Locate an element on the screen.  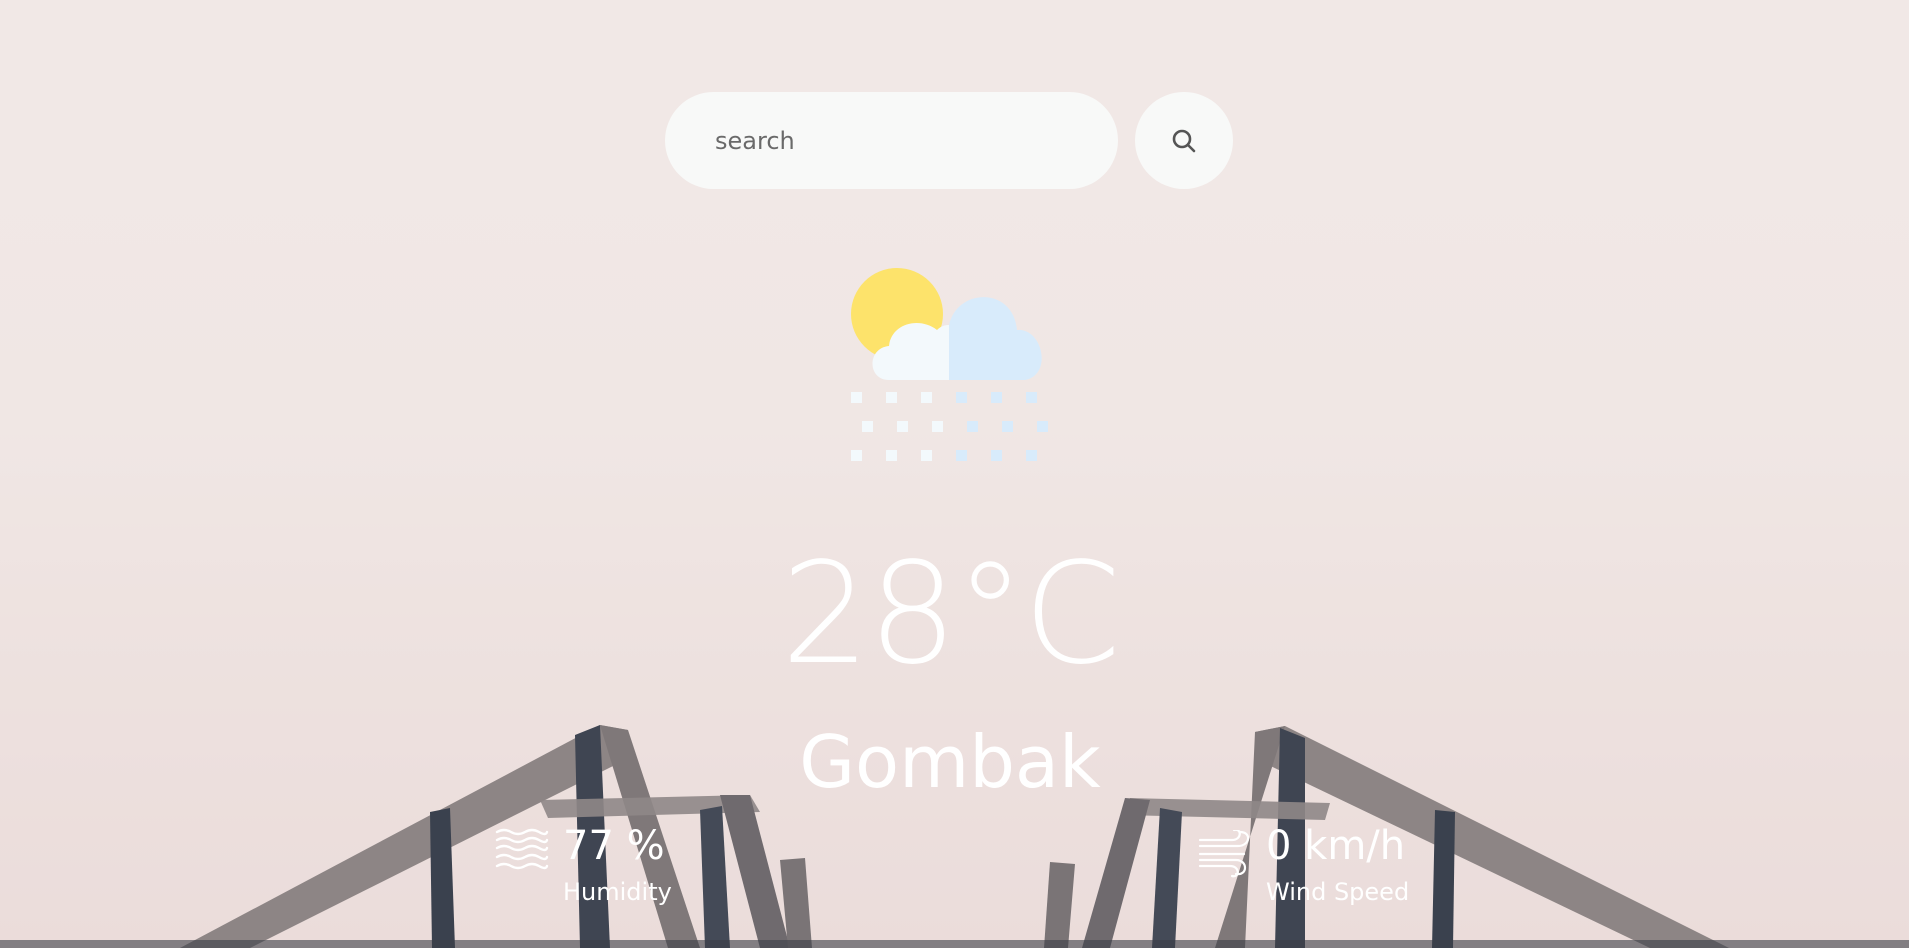
wind-label: Wind Speed is located at coordinates (1338, 892).